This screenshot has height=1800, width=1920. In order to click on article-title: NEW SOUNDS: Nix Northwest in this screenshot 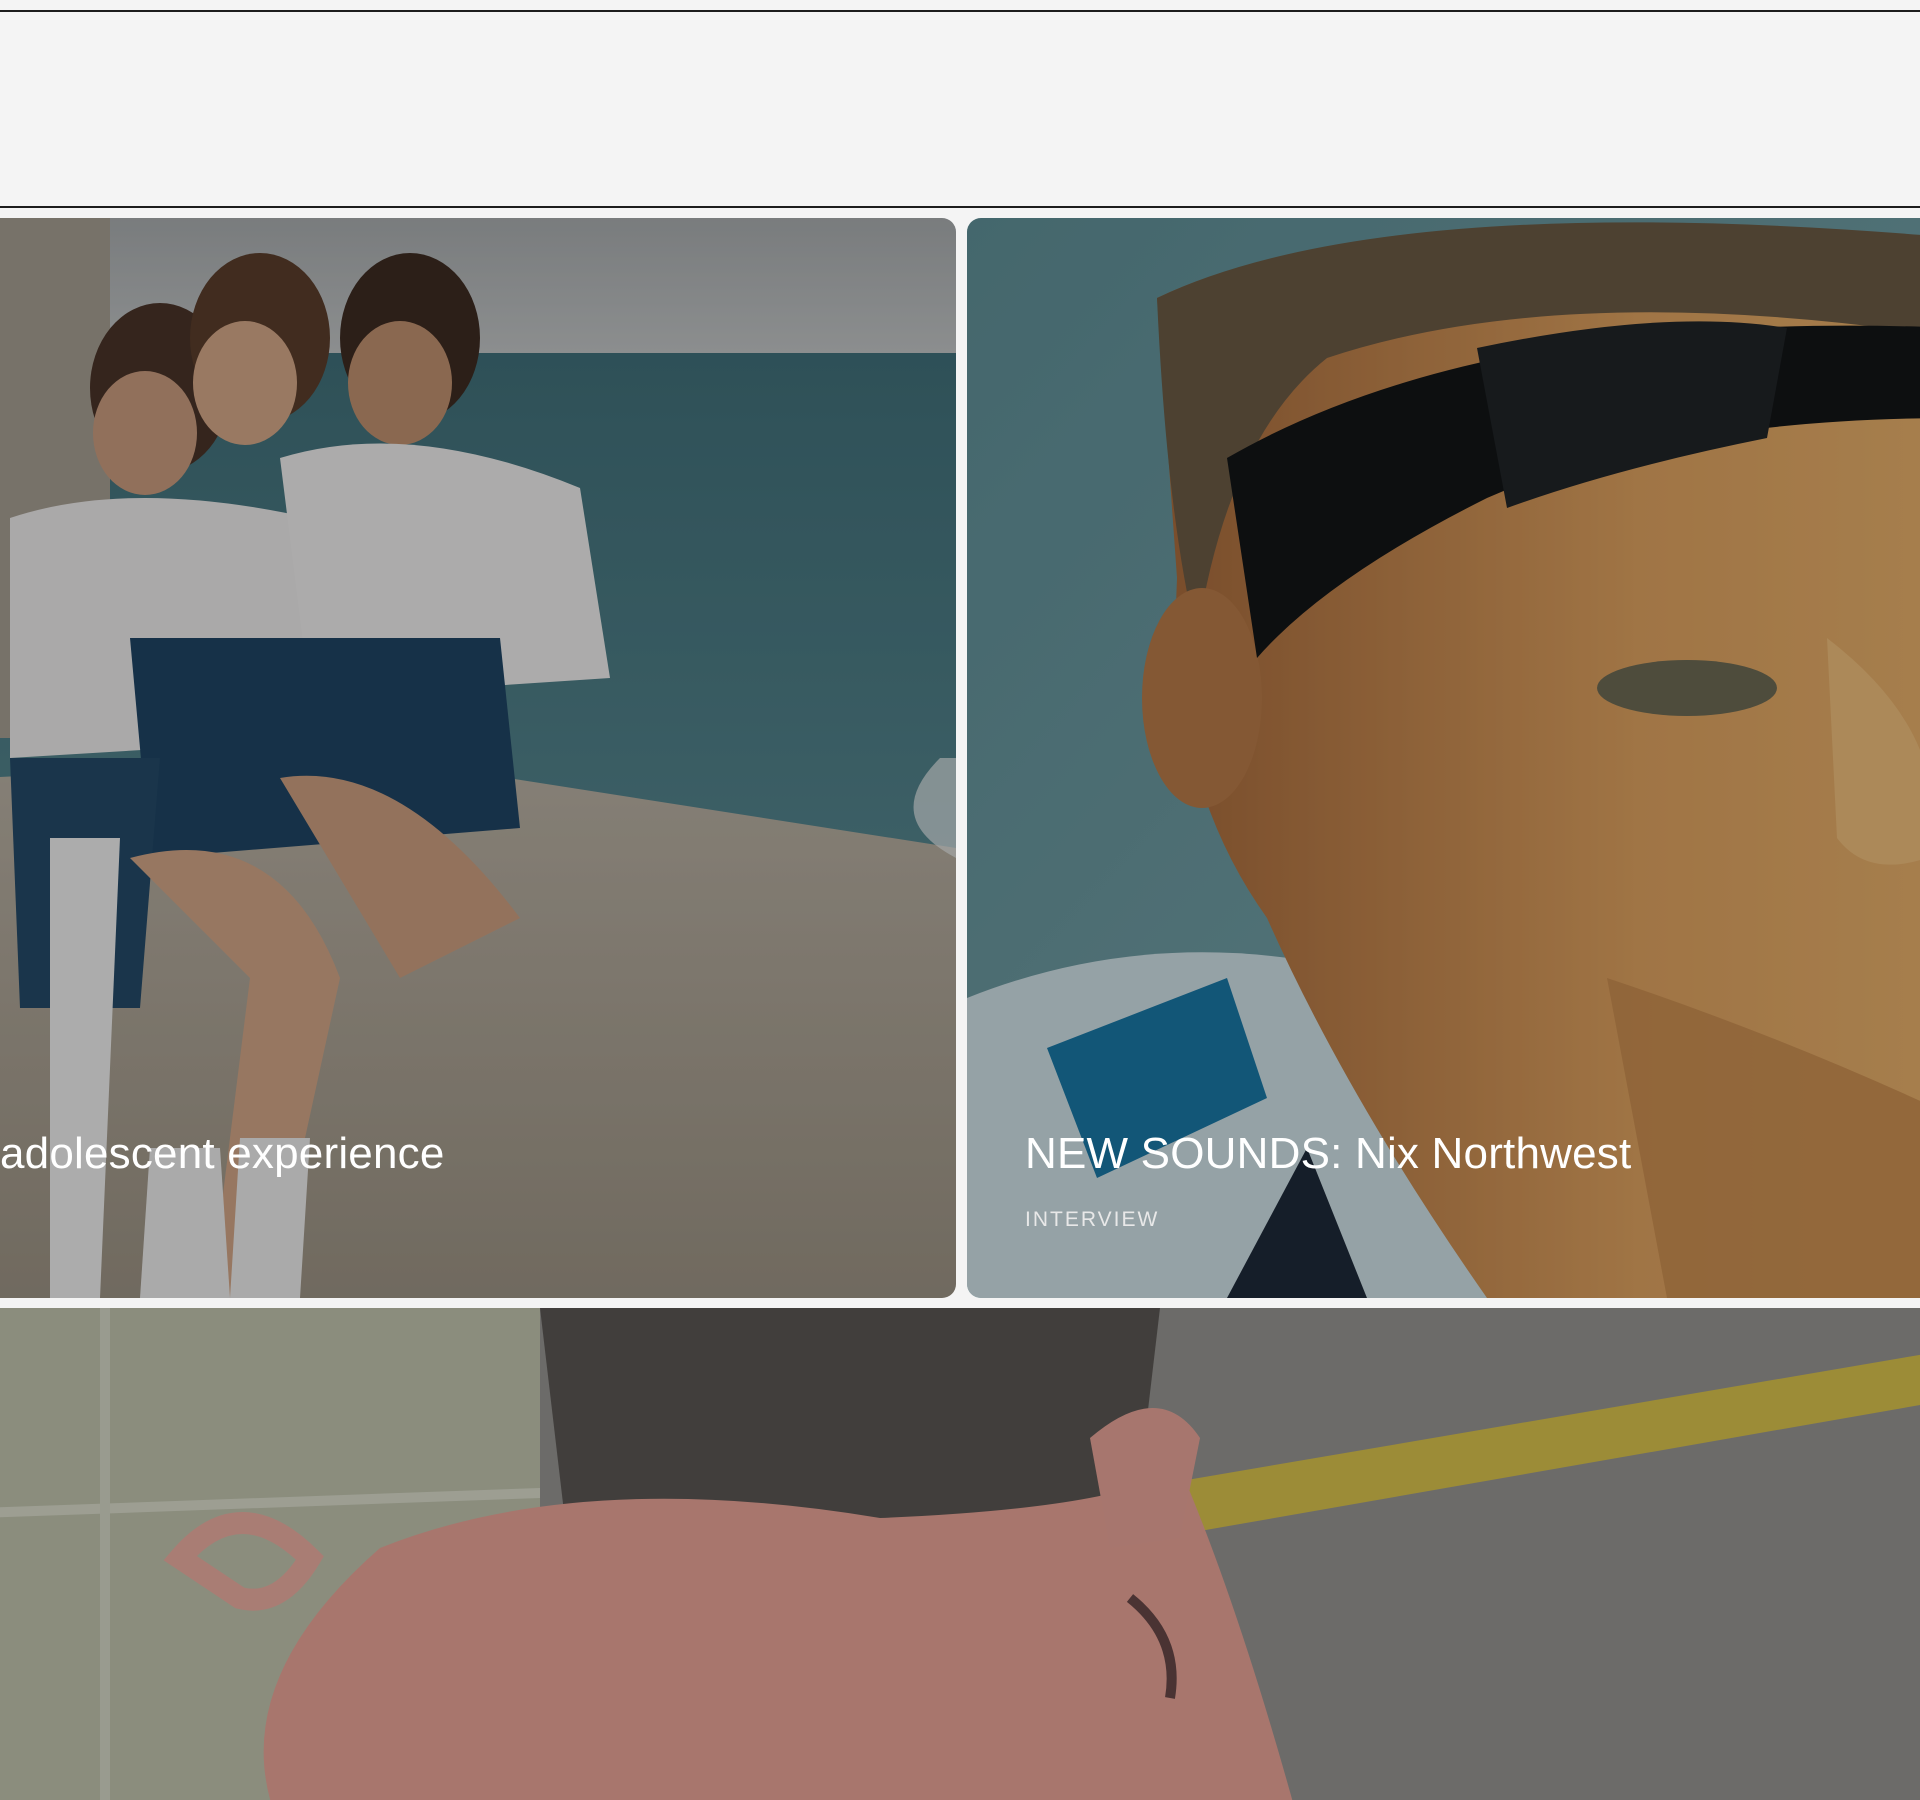, I will do `click(1328, 1153)`.